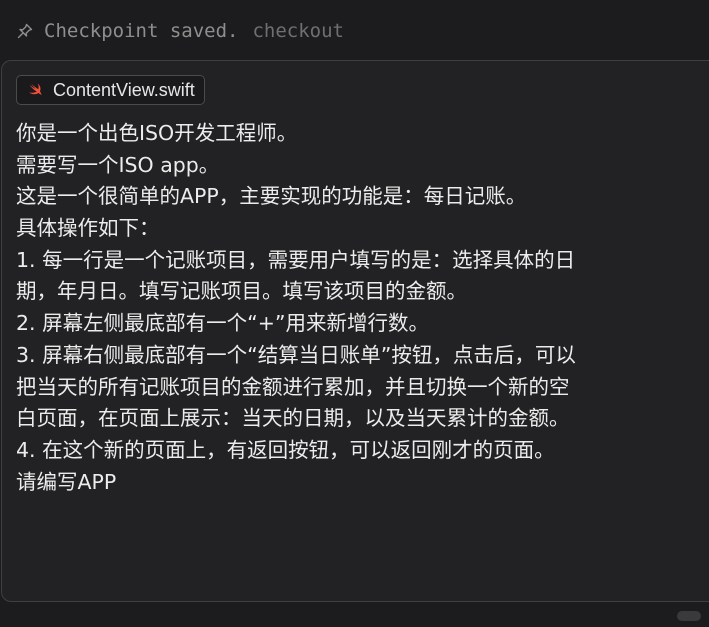 This screenshot has height=627, width=709. I want to click on prompt-line: 把当天的所有记账项目的金额进行累加，并且切换一个新的空, so click(293, 386).